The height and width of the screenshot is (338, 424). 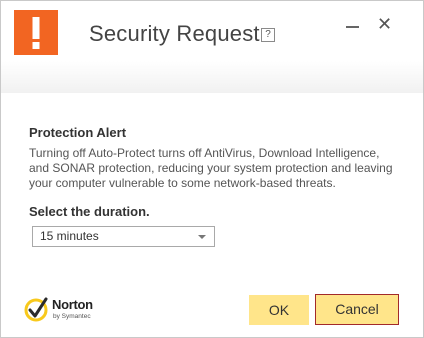 What do you see at coordinates (174, 33) in the screenshot?
I see `dialog-title: Security Request` at bounding box center [174, 33].